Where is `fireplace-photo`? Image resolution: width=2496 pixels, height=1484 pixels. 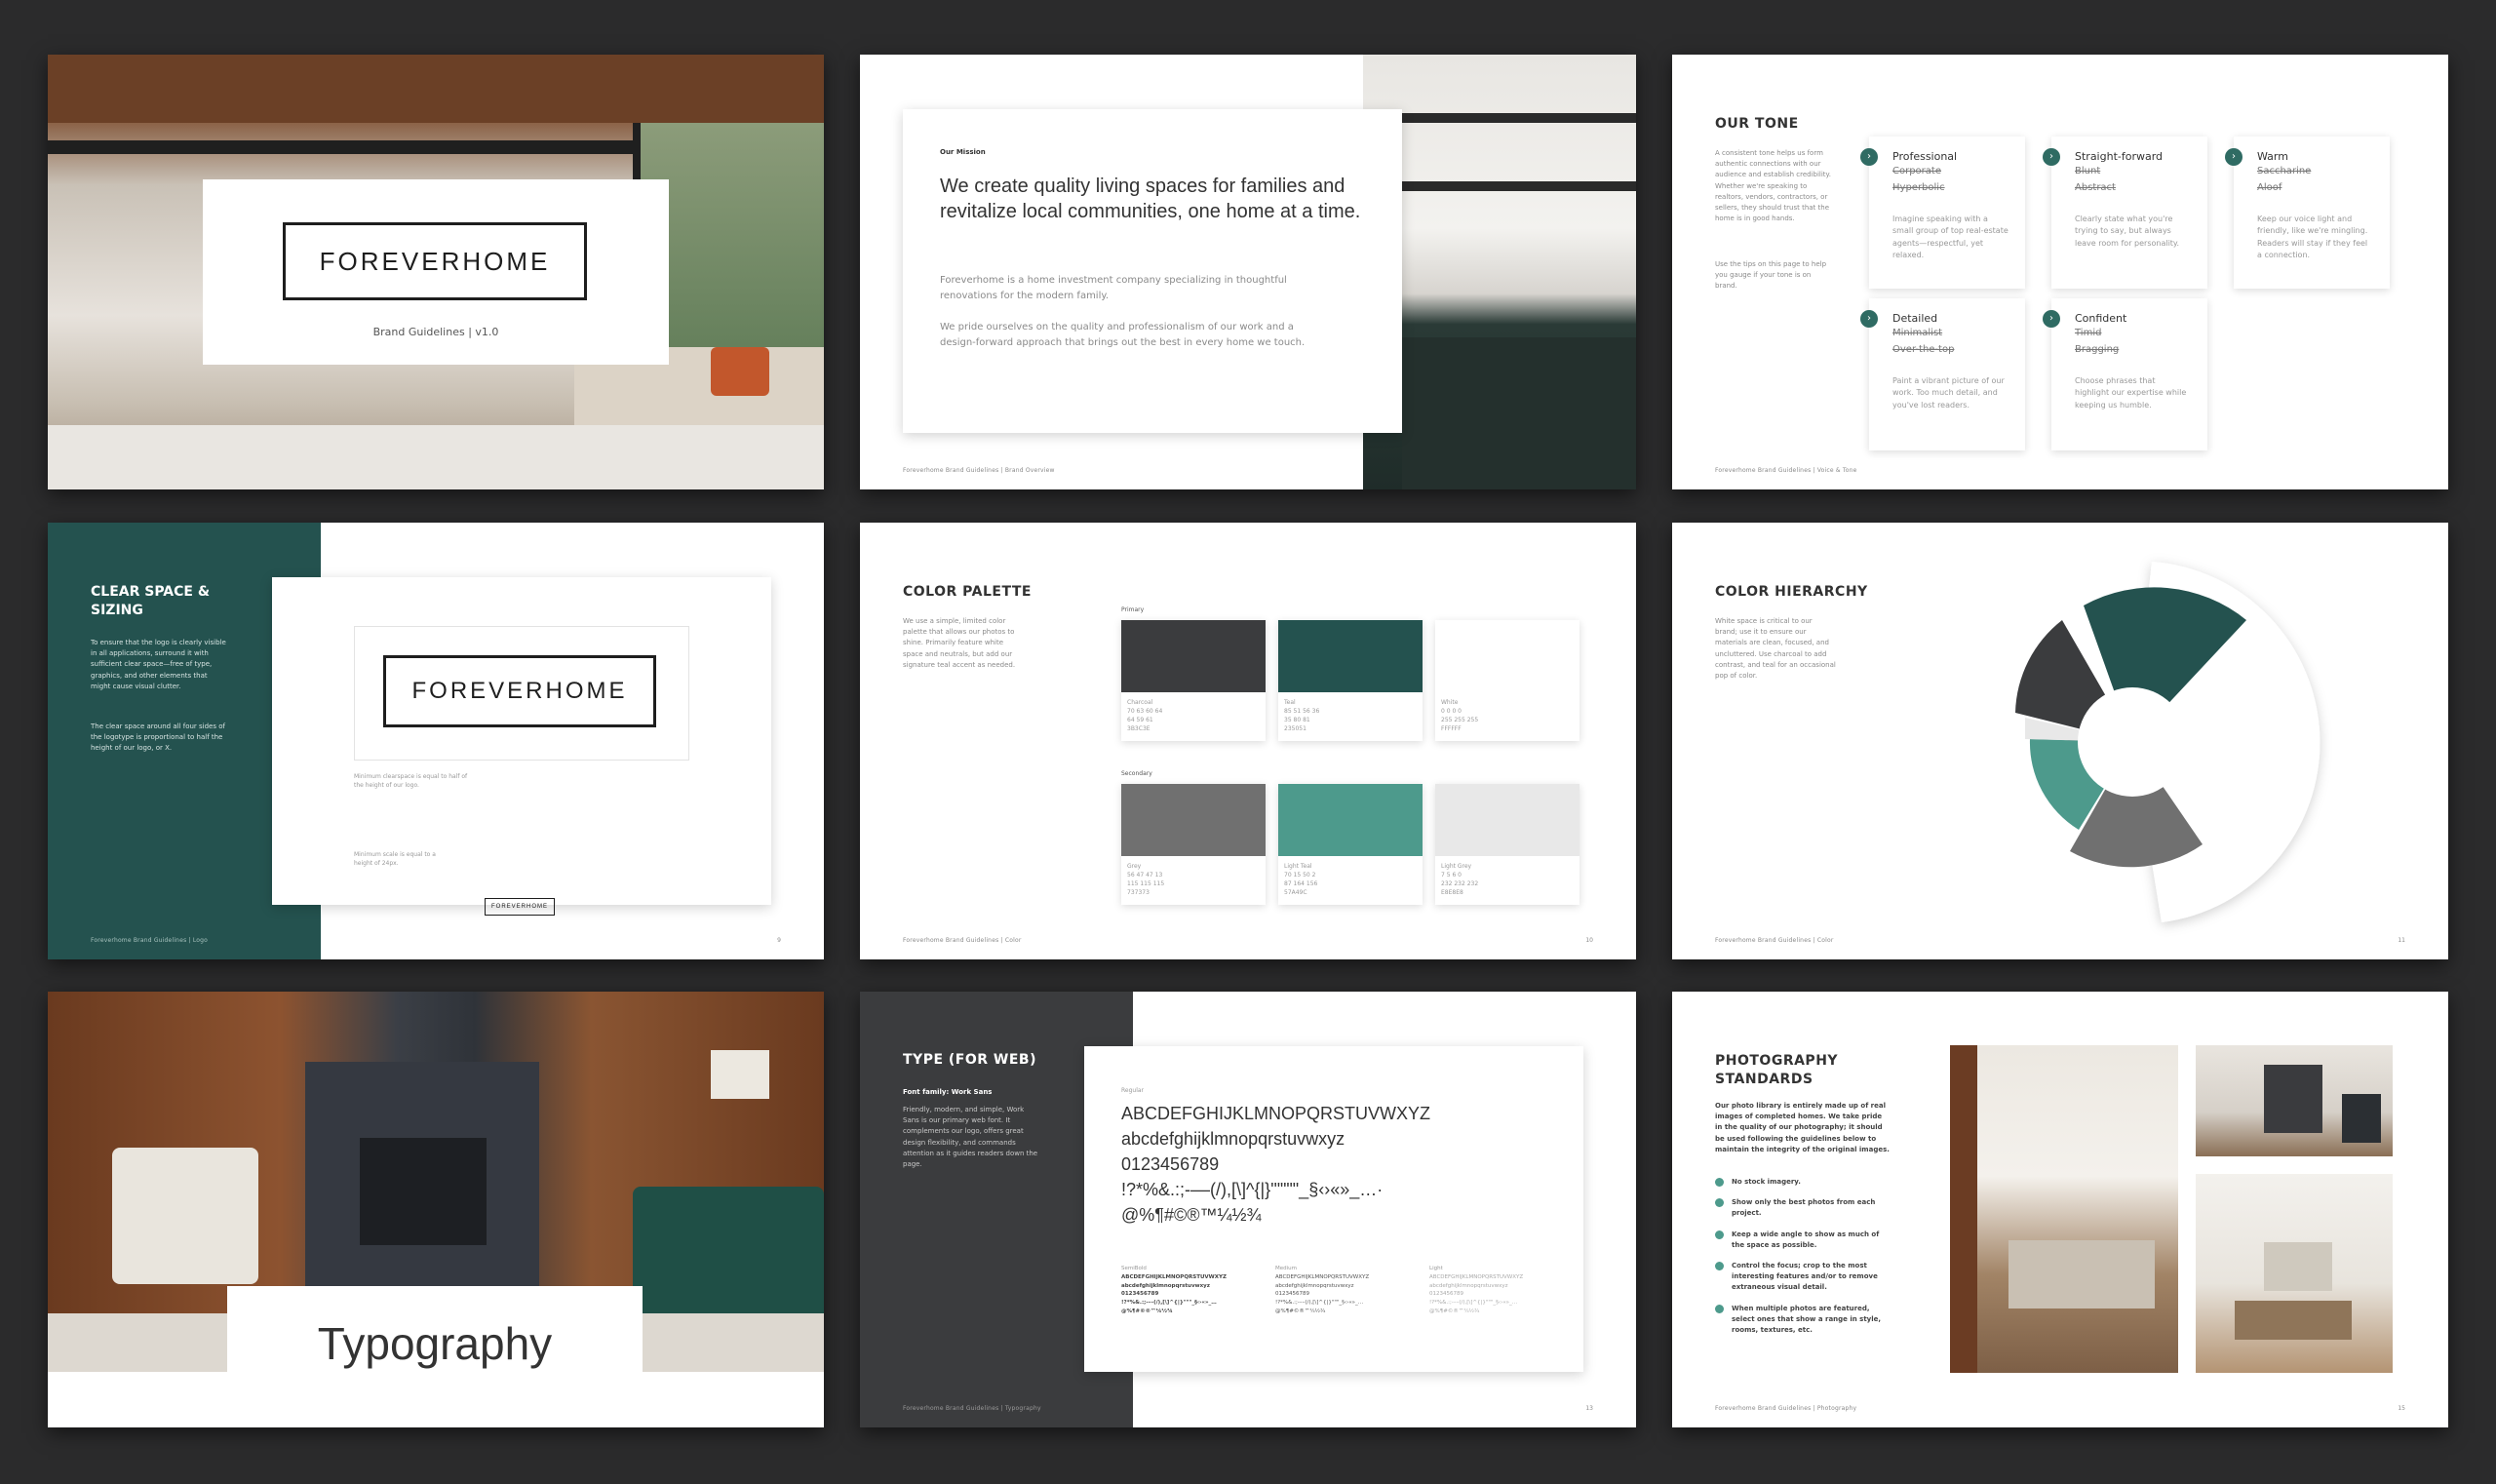 fireplace-photo is located at coordinates (2294, 1100).